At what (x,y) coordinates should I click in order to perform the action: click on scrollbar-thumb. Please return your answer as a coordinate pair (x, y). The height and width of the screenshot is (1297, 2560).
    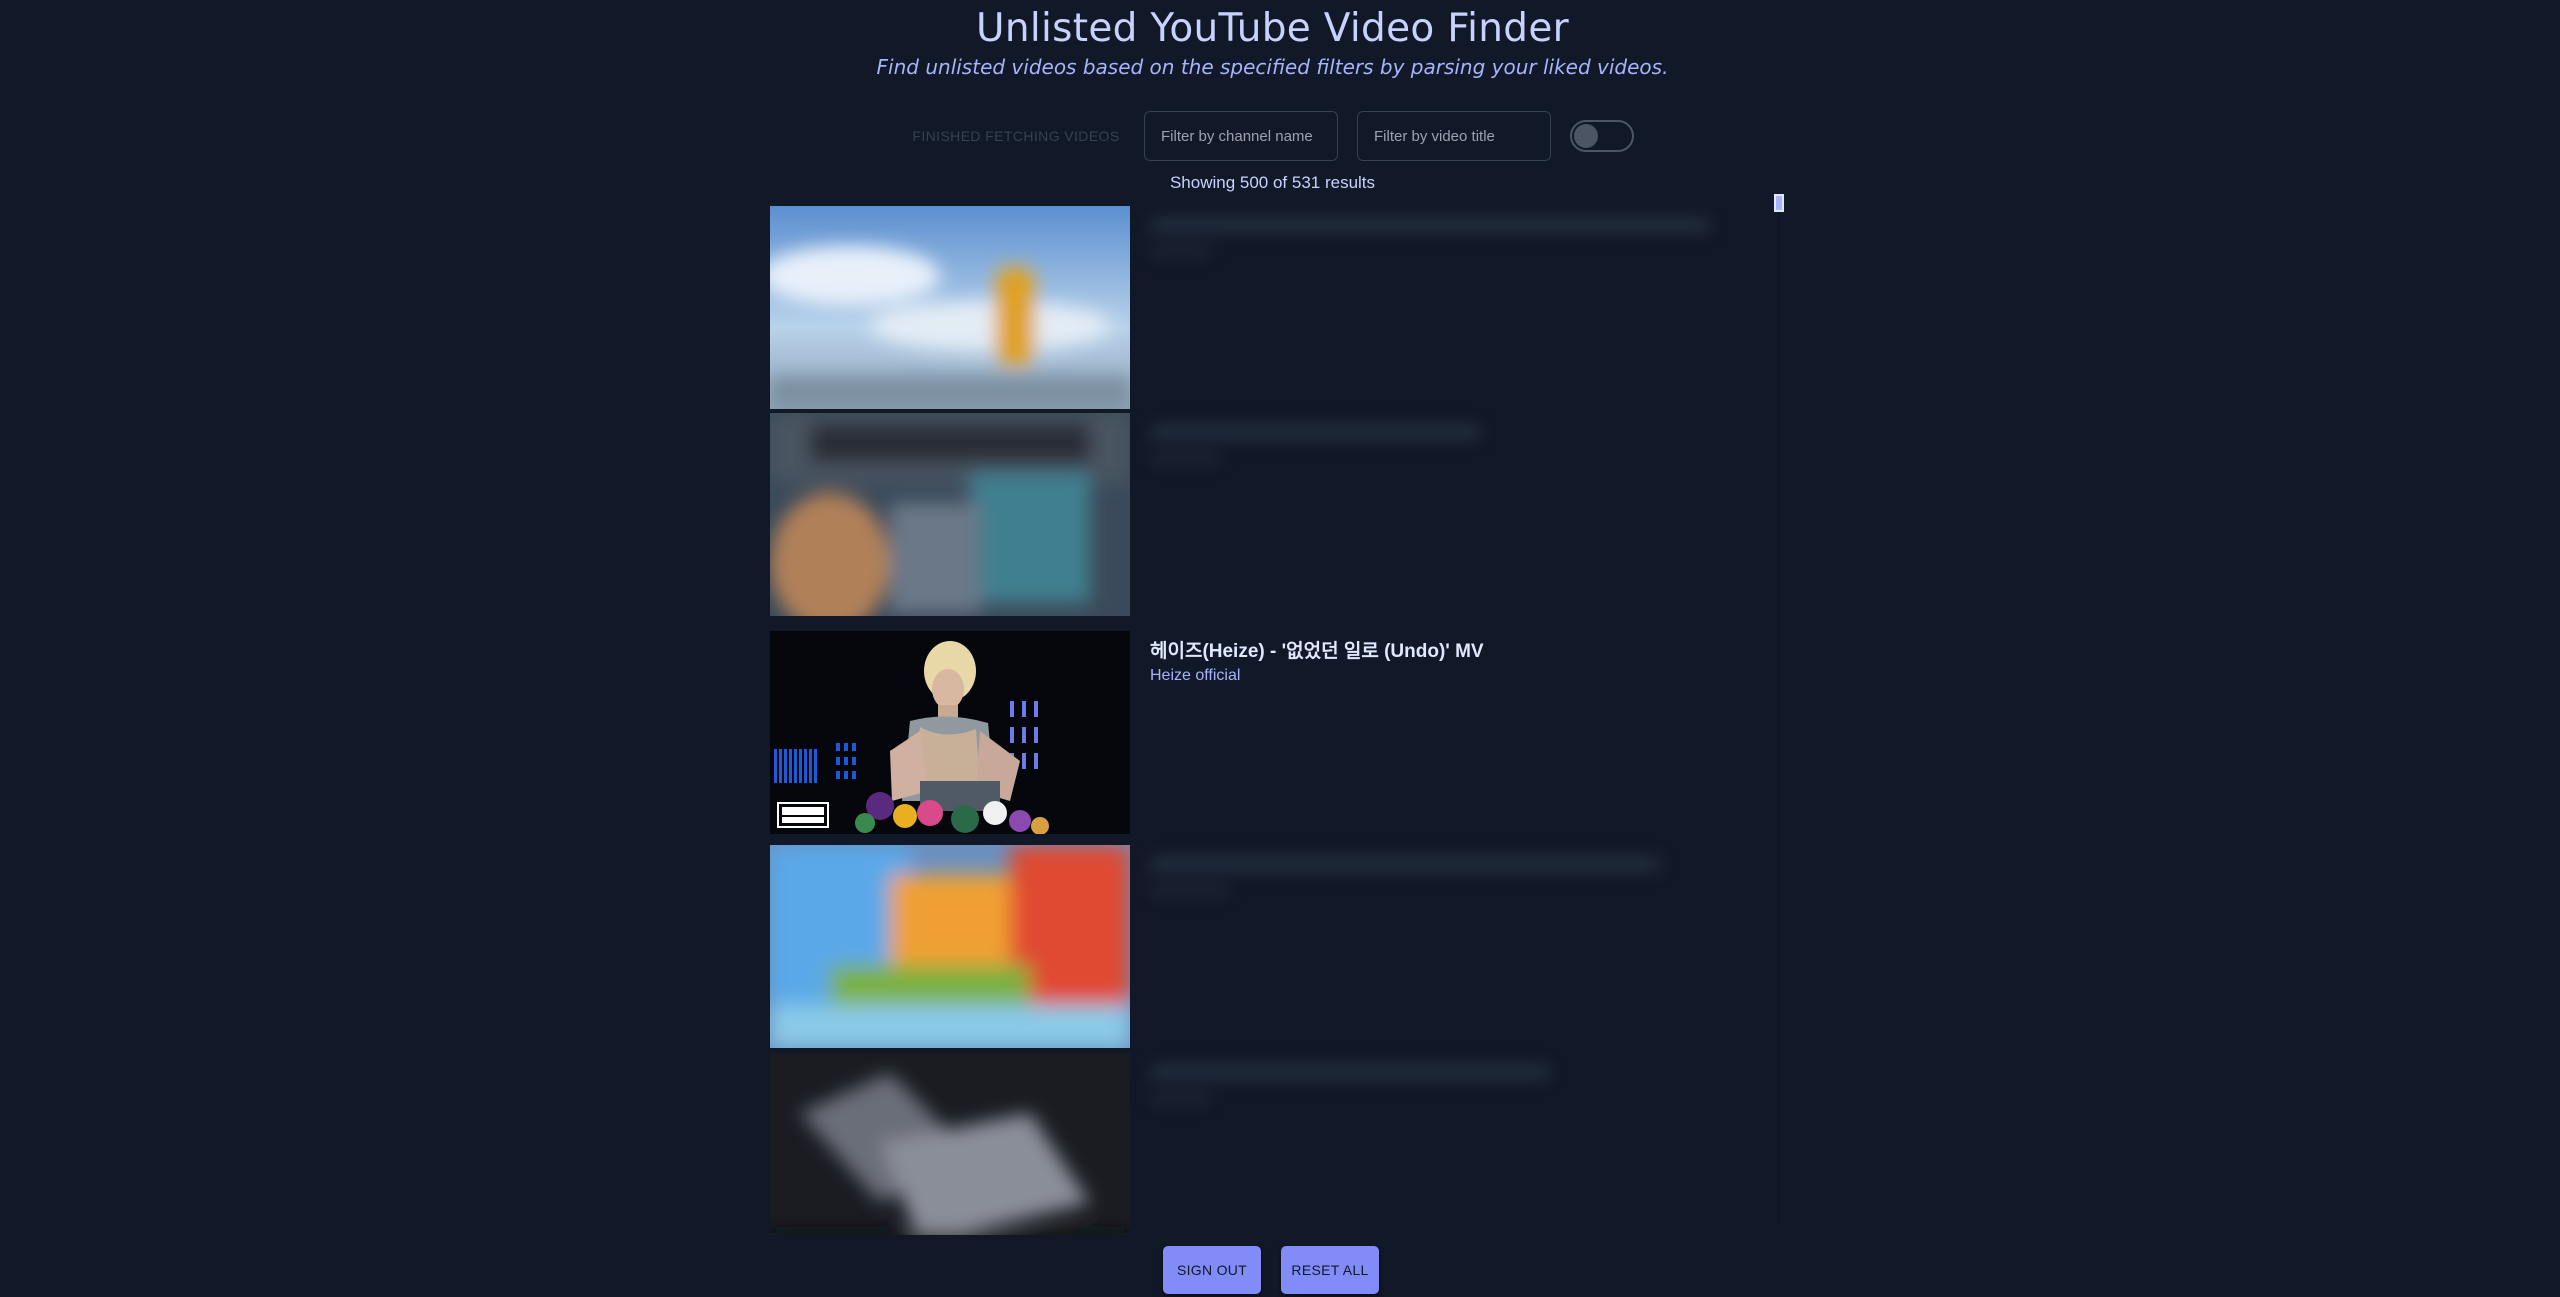
    Looking at the image, I should click on (1779, 203).